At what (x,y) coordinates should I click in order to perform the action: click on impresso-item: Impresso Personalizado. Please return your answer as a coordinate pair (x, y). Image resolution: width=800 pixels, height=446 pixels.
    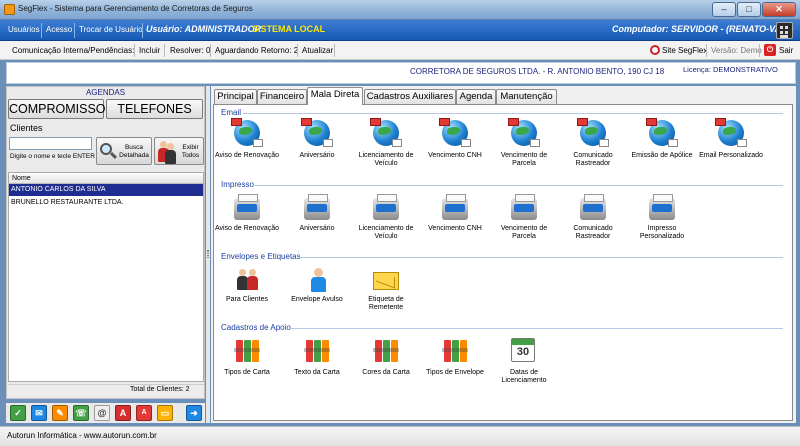
    Looking at the image, I should click on (662, 218).